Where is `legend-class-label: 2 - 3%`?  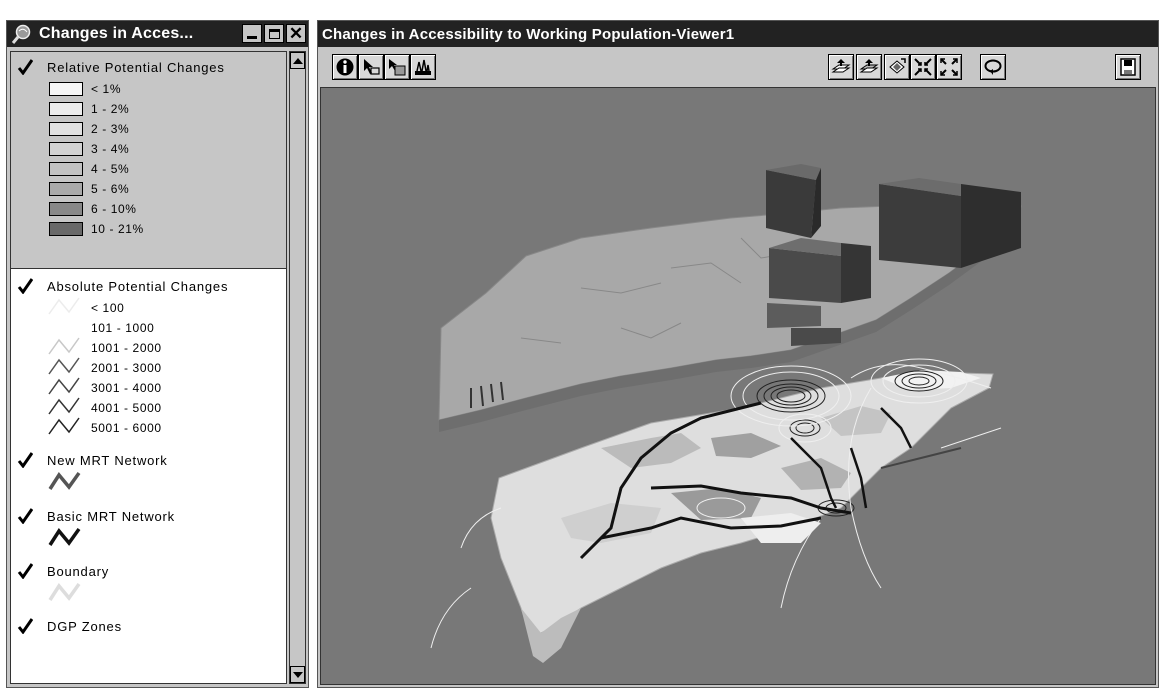
legend-class-label: 2 - 3% is located at coordinates (110, 129).